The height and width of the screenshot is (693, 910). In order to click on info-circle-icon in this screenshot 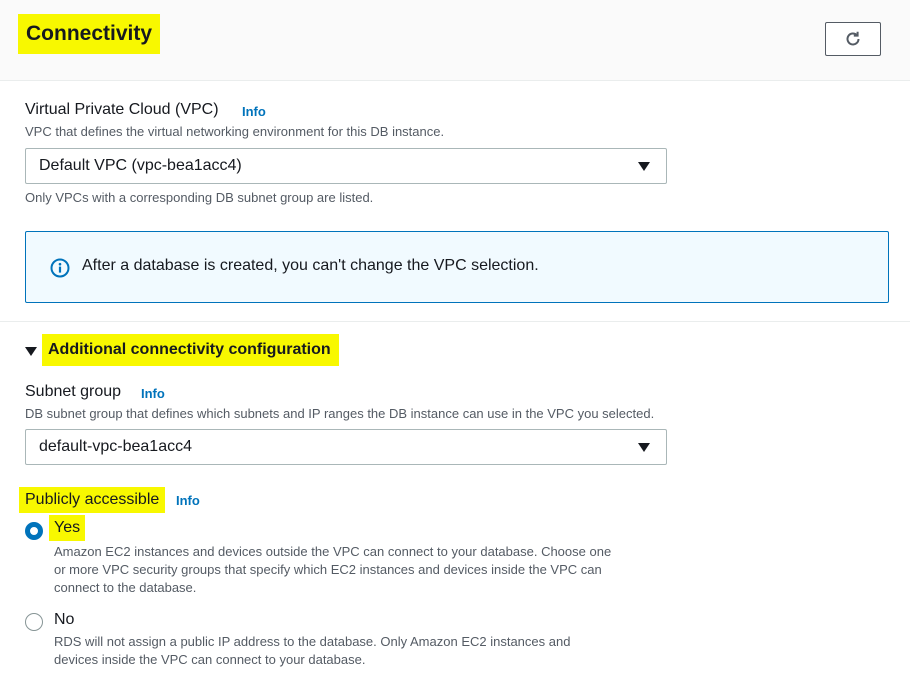, I will do `click(60, 268)`.